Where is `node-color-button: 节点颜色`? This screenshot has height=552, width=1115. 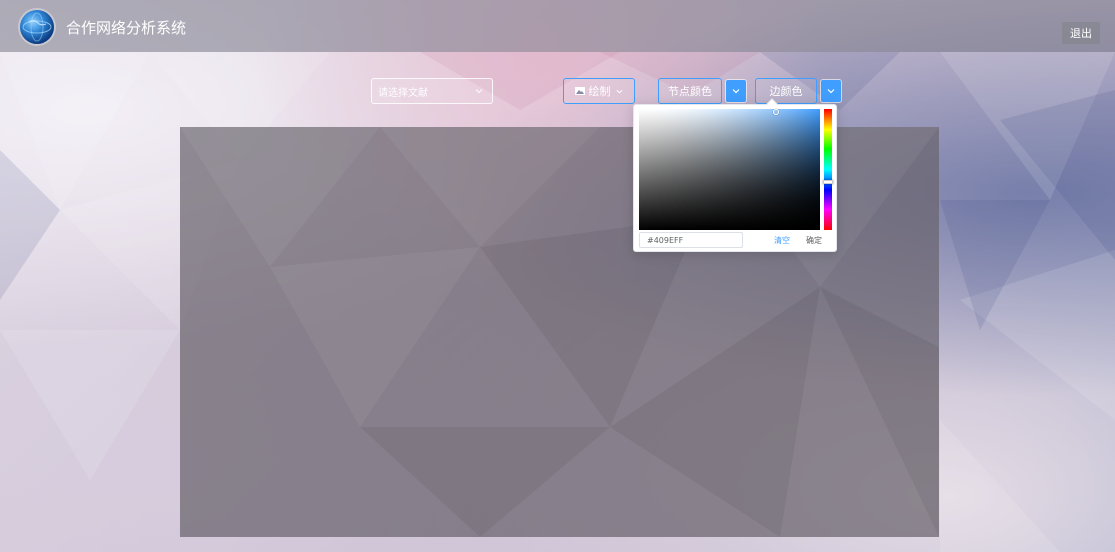
node-color-button: 节点颜色 is located at coordinates (690, 91).